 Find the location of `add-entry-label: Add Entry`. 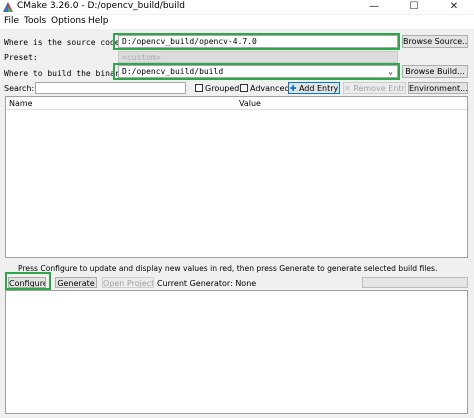

add-entry-label: Add Entry is located at coordinates (318, 88).